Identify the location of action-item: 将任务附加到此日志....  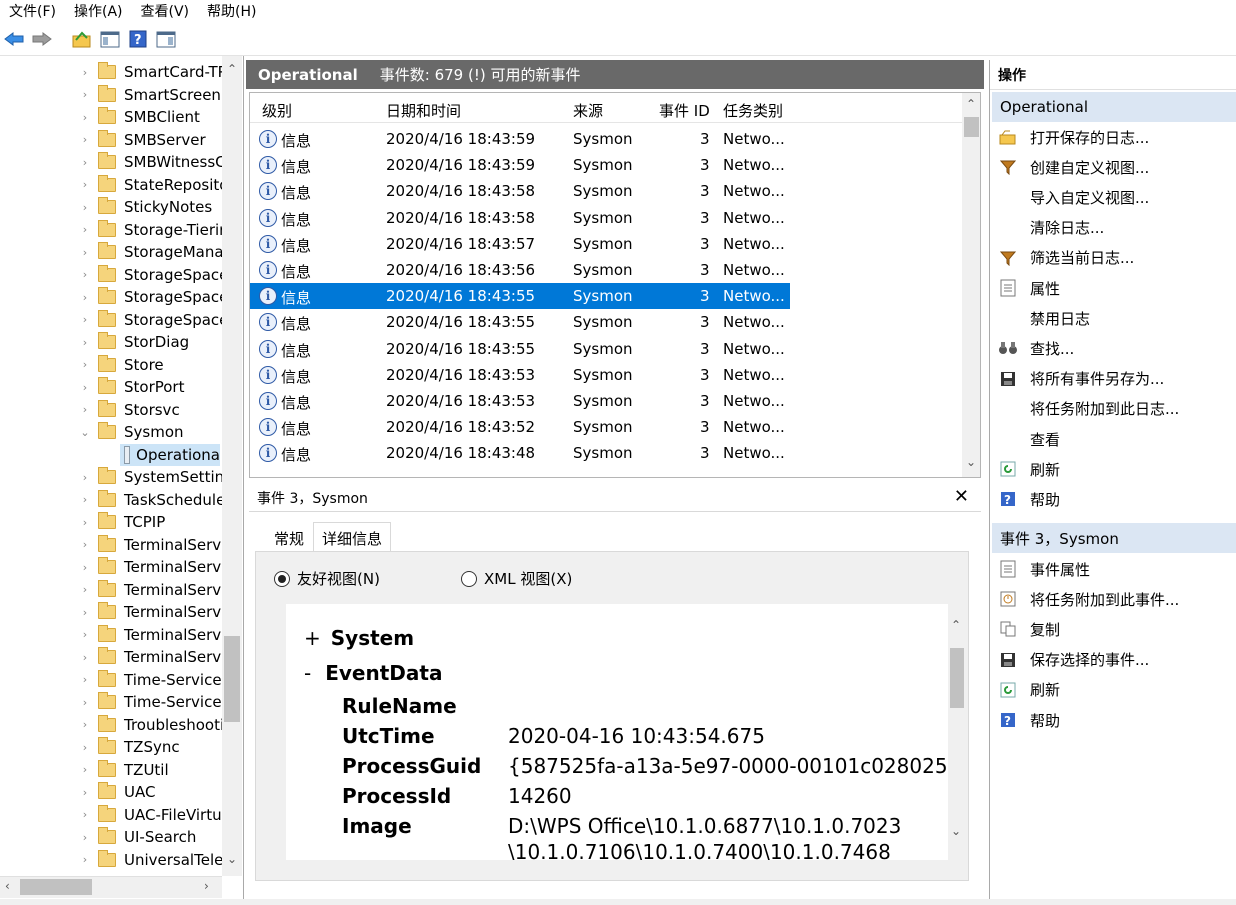
(1114, 409).